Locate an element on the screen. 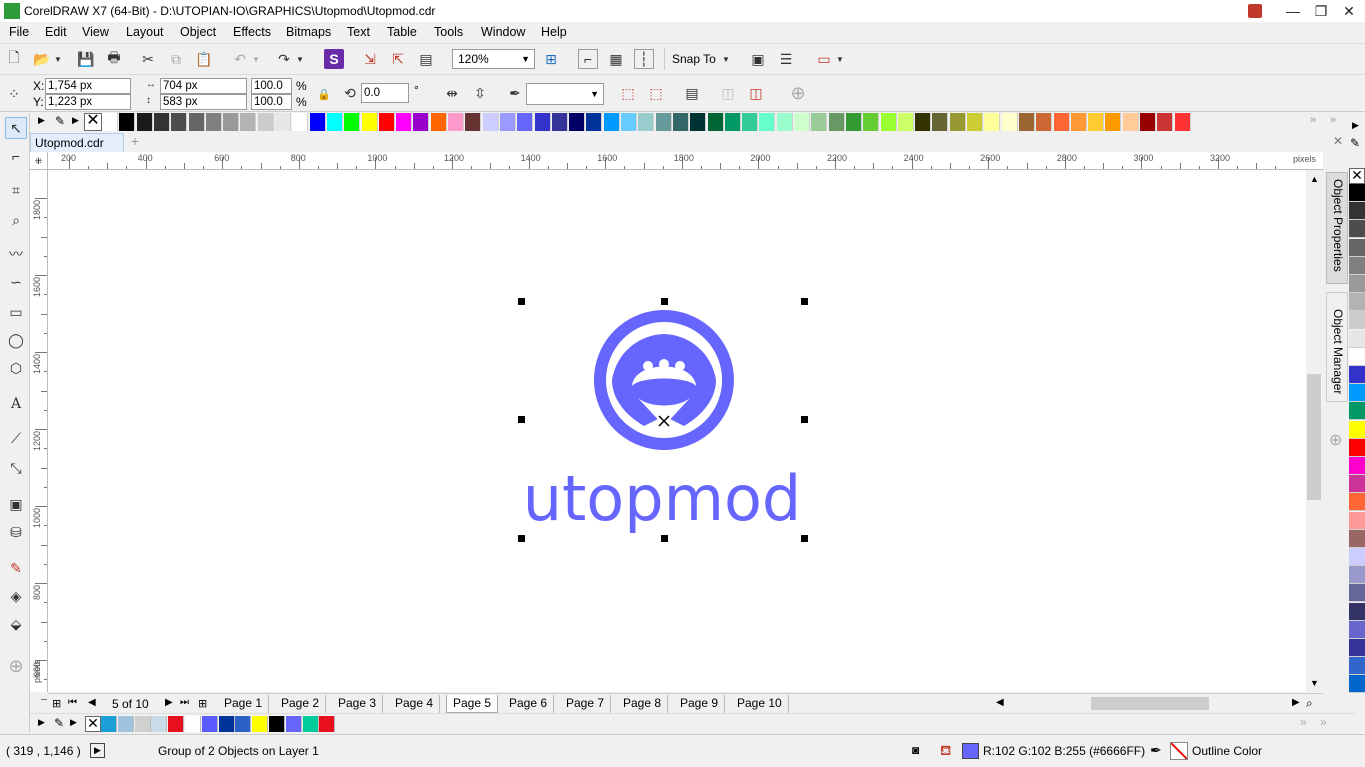  drop-shadow-icon: ▣ is located at coordinates (16, 504).